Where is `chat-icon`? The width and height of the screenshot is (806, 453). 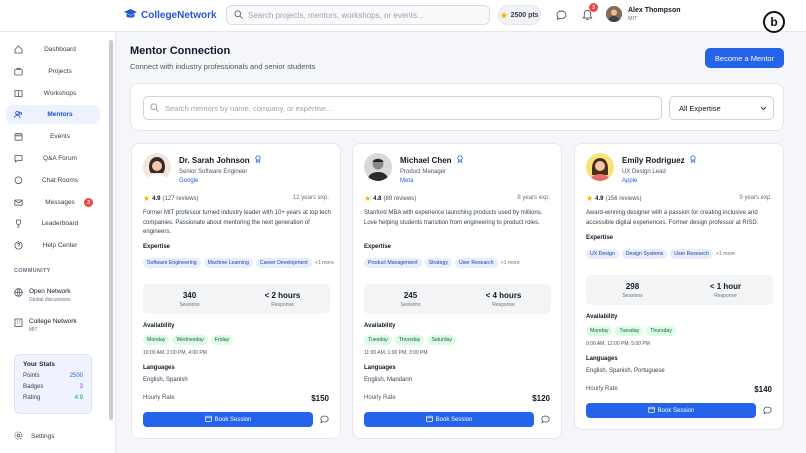
chat-icon is located at coordinates (561, 15).